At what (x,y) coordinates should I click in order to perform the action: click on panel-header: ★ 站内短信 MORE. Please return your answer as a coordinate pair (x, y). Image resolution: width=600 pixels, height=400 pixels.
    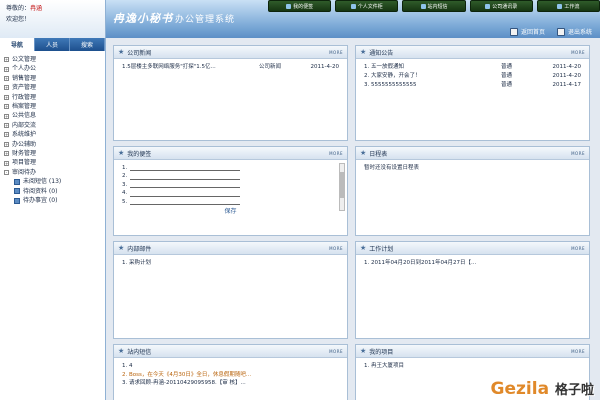
    Looking at the image, I should click on (230, 351).